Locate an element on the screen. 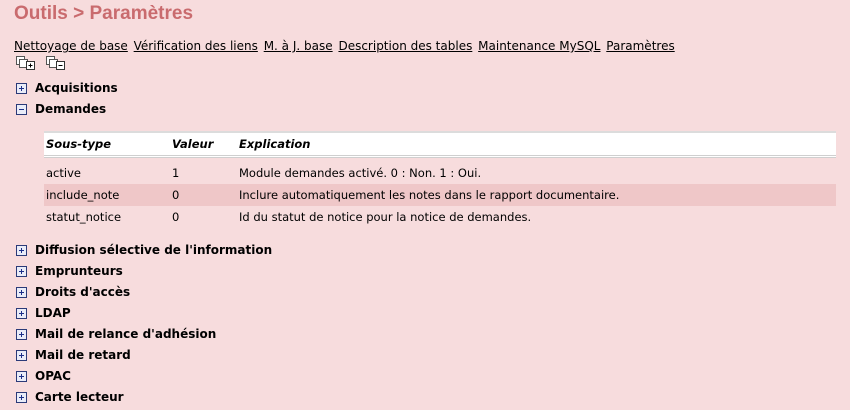 This screenshot has width=850, height=410. section-ldap: LDAP is located at coordinates (43, 313).